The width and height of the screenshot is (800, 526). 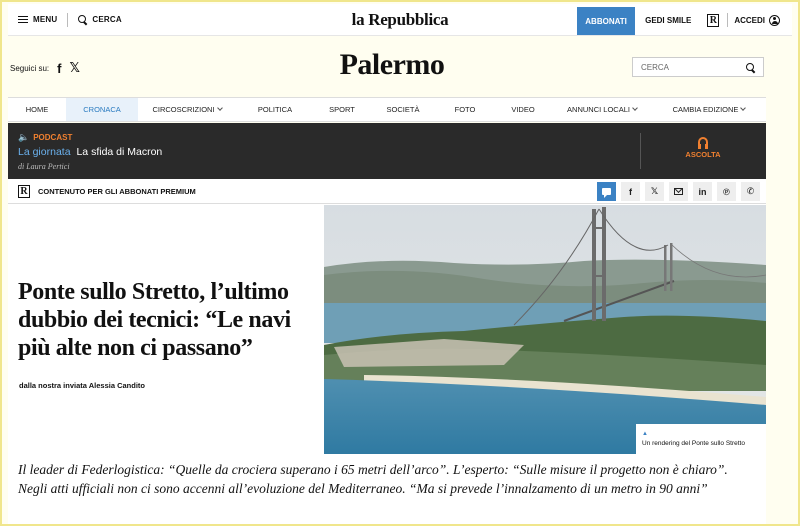 What do you see at coordinates (107, 19) in the screenshot?
I see `search-label: CERCA` at bounding box center [107, 19].